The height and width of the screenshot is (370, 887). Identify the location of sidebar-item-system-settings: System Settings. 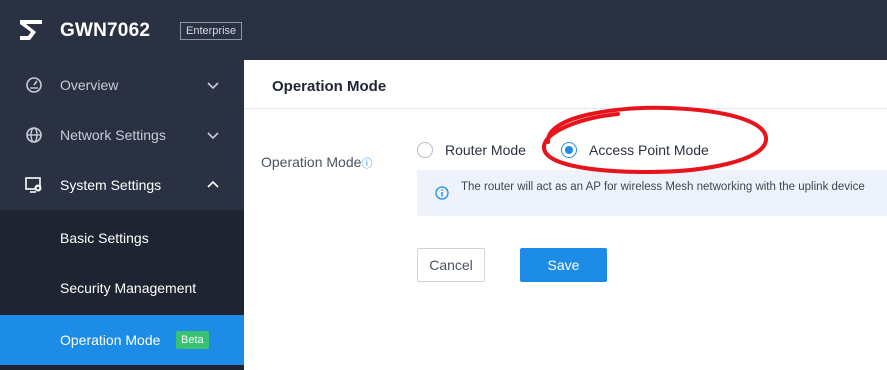
(122, 185).